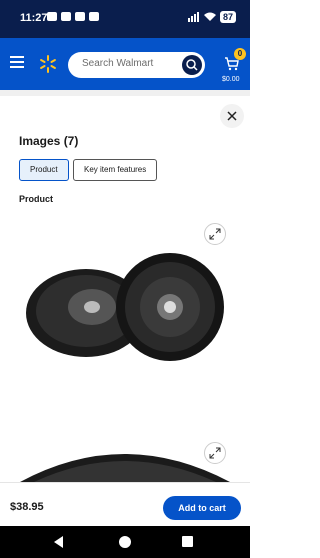  I want to click on home-icon, so click(125, 542).